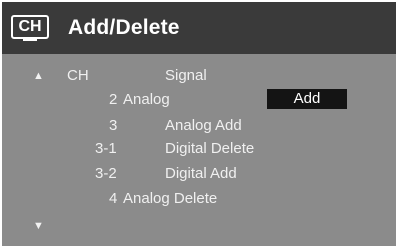 The height and width of the screenshot is (248, 398). I want to click on page-title: Add/Delete, so click(124, 27).